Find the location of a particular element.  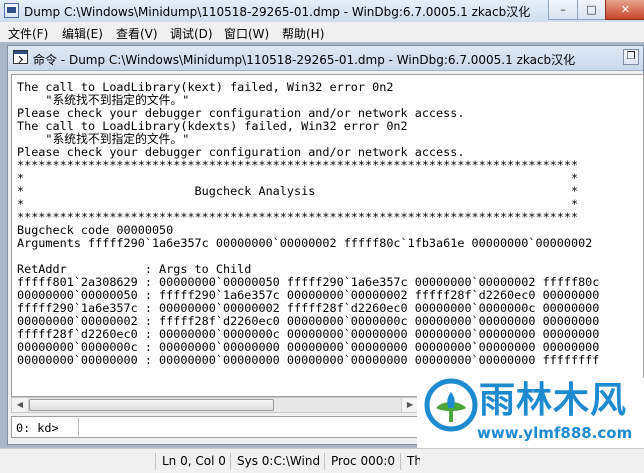

restore-button: ❐ is located at coordinates (631, 57).